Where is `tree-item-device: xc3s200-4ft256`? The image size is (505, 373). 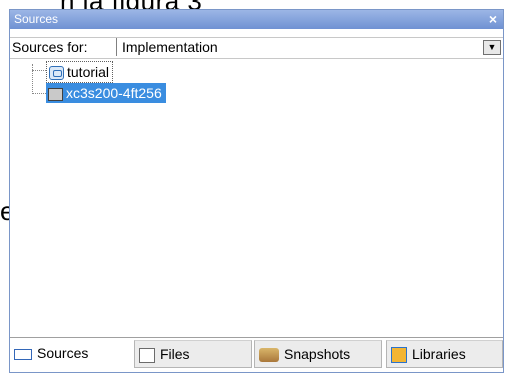
tree-item-device: xc3s200-4ft256 is located at coordinates (106, 93).